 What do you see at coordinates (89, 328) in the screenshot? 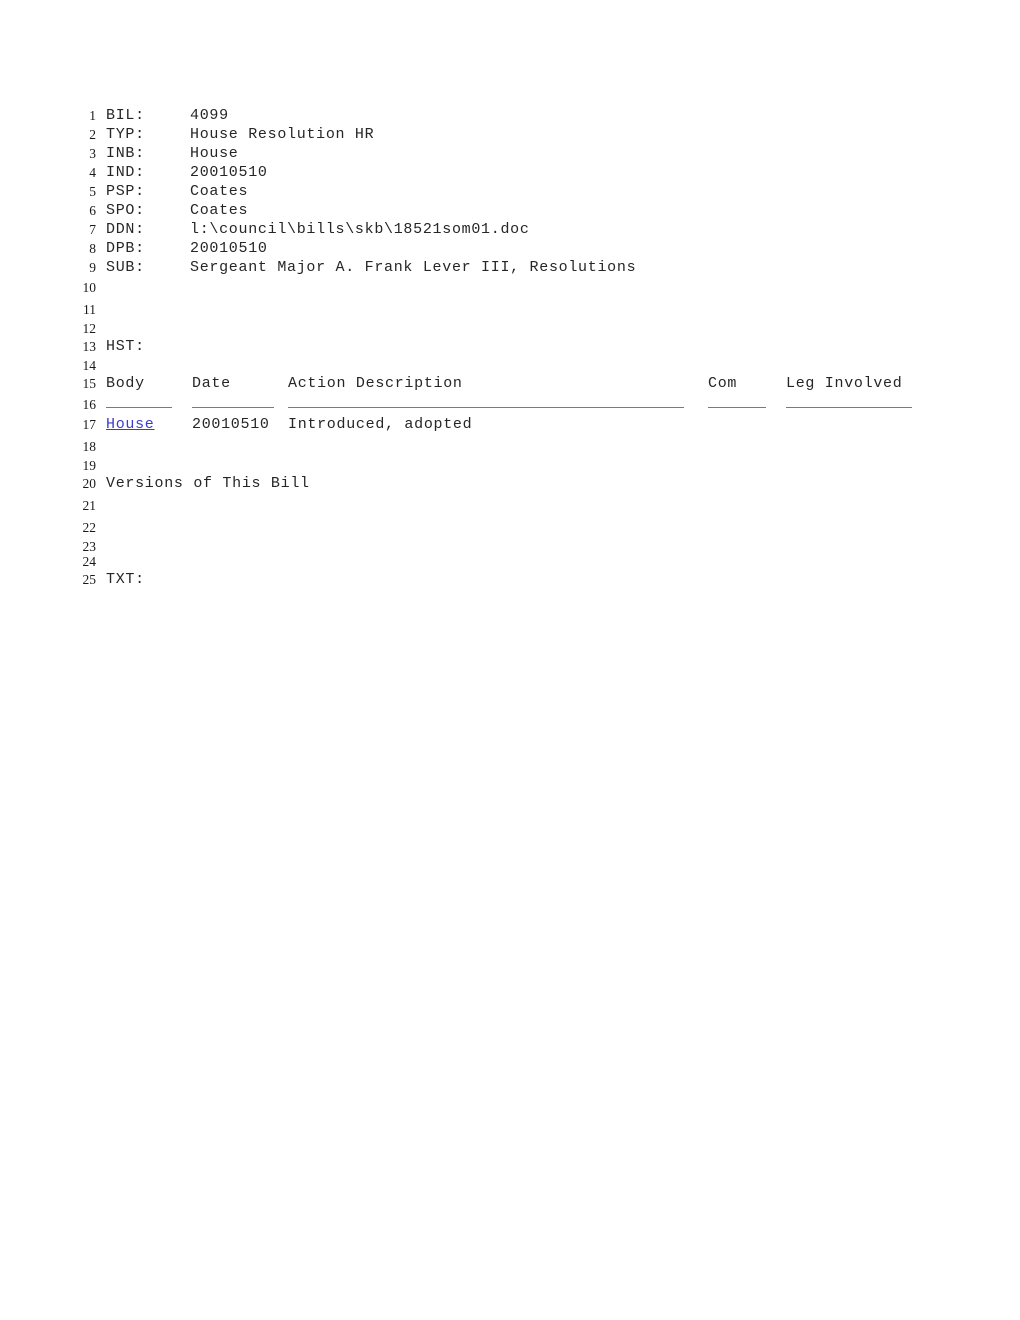
I see `line-number: 12` at bounding box center [89, 328].